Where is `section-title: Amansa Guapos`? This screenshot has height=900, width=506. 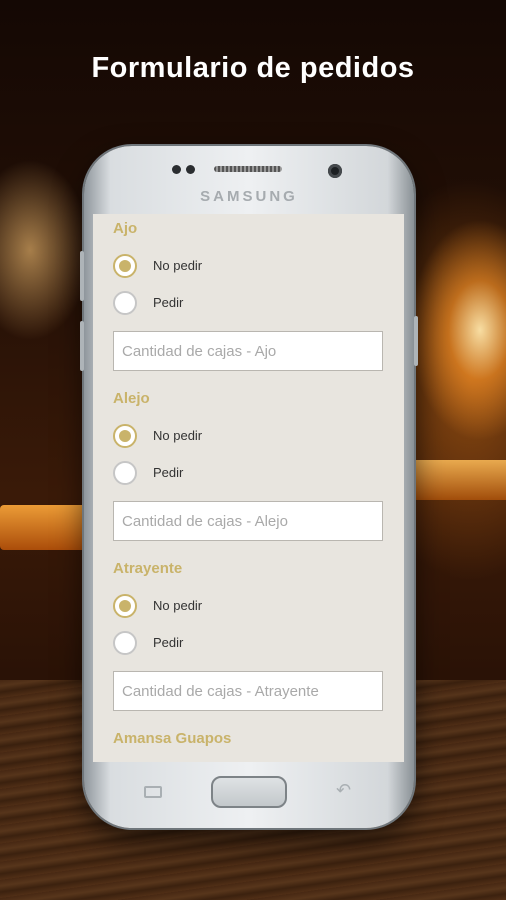
section-title: Amansa Guapos is located at coordinates (172, 738).